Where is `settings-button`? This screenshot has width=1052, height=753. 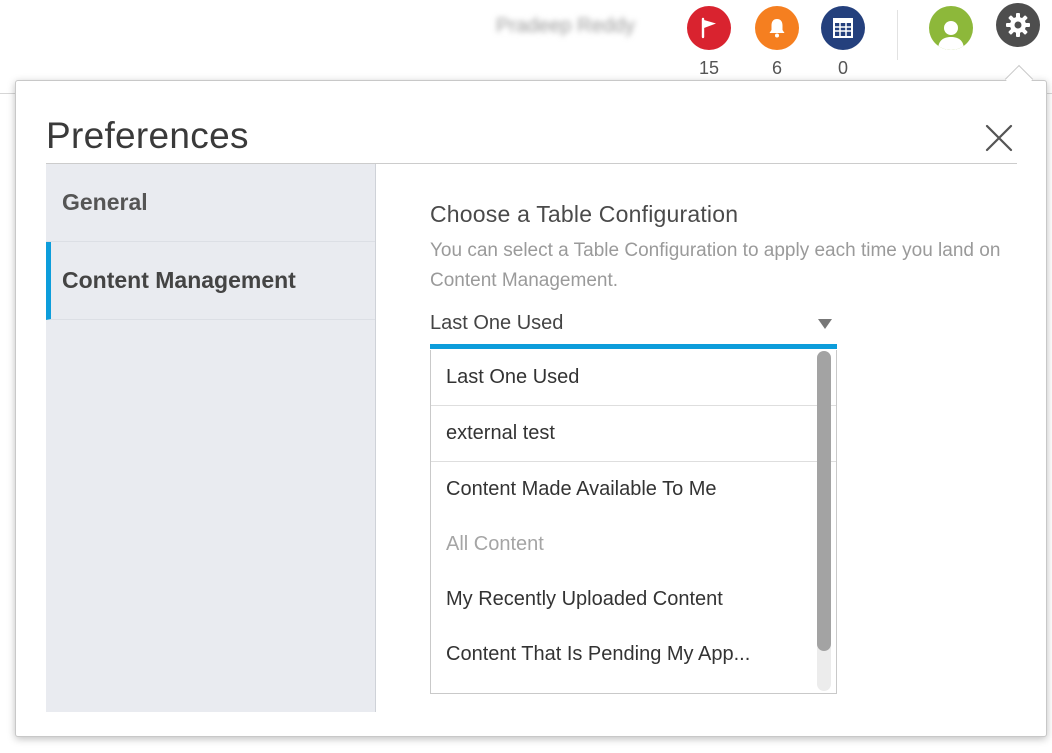
settings-button is located at coordinates (1018, 25).